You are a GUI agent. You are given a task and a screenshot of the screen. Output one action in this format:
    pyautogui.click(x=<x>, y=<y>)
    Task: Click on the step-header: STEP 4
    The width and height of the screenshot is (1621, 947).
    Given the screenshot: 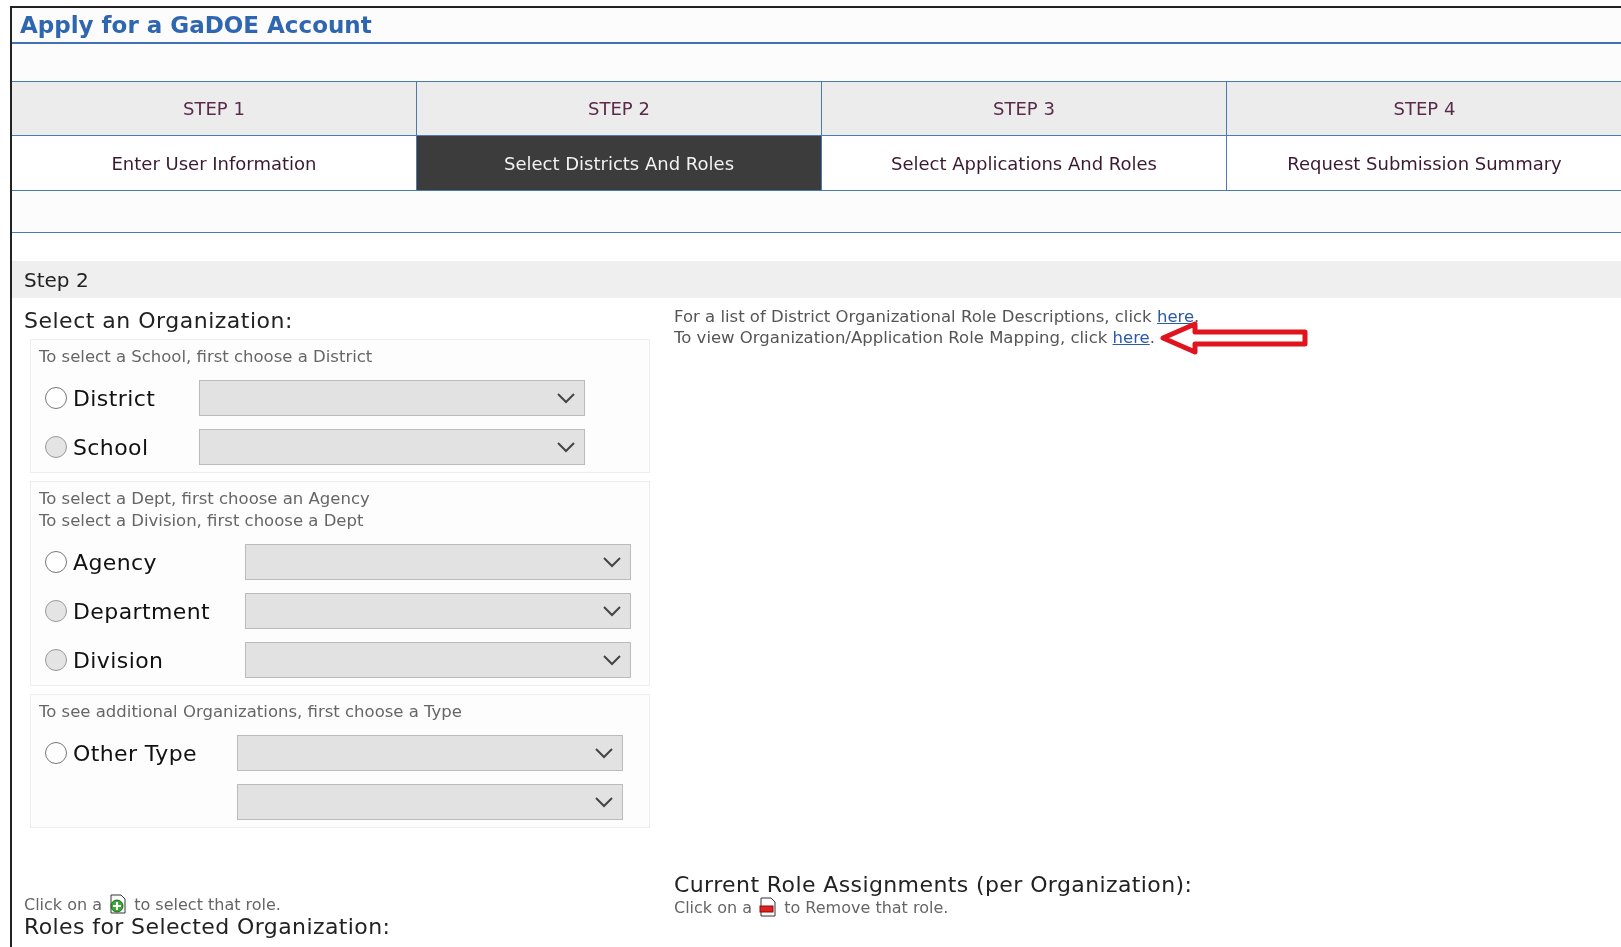 What is the action you would take?
    pyautogui.click(x=1424, y=108)
    